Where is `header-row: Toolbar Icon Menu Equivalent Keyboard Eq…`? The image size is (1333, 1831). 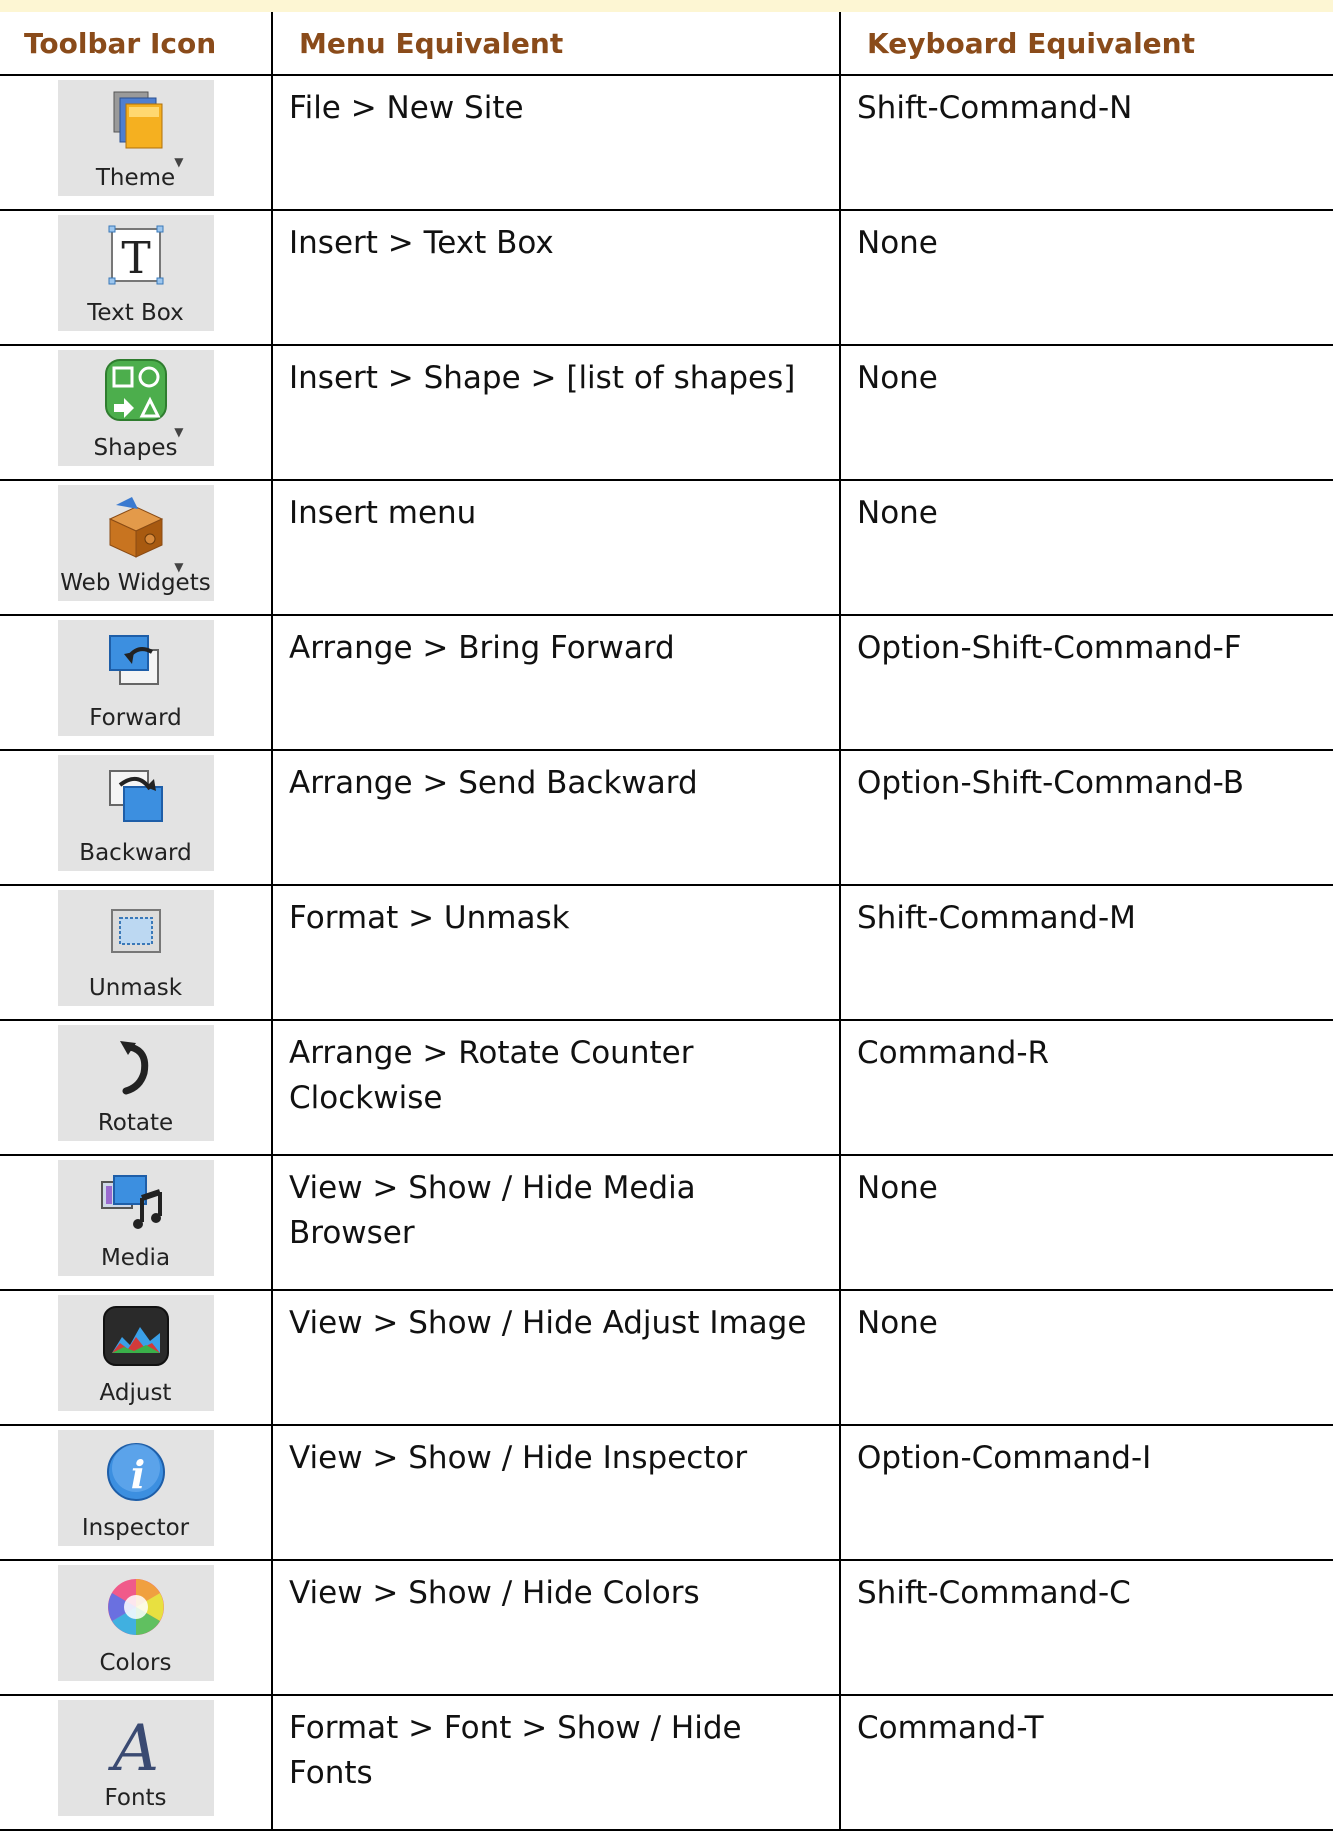 header-row: Toolbar Icon Menu Equivalent Keyboard Eq… is located at coordinates (666, 44).